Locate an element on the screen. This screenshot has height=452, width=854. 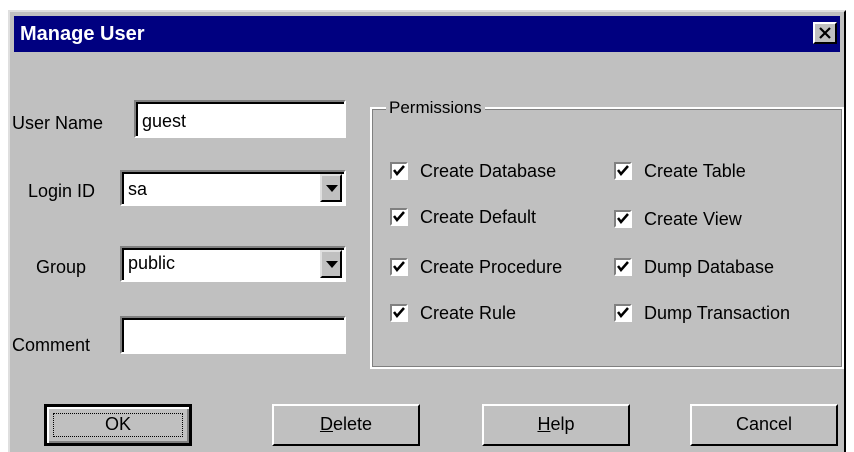
create-rule-label: Create Rule is located at coordinates (468, 313).